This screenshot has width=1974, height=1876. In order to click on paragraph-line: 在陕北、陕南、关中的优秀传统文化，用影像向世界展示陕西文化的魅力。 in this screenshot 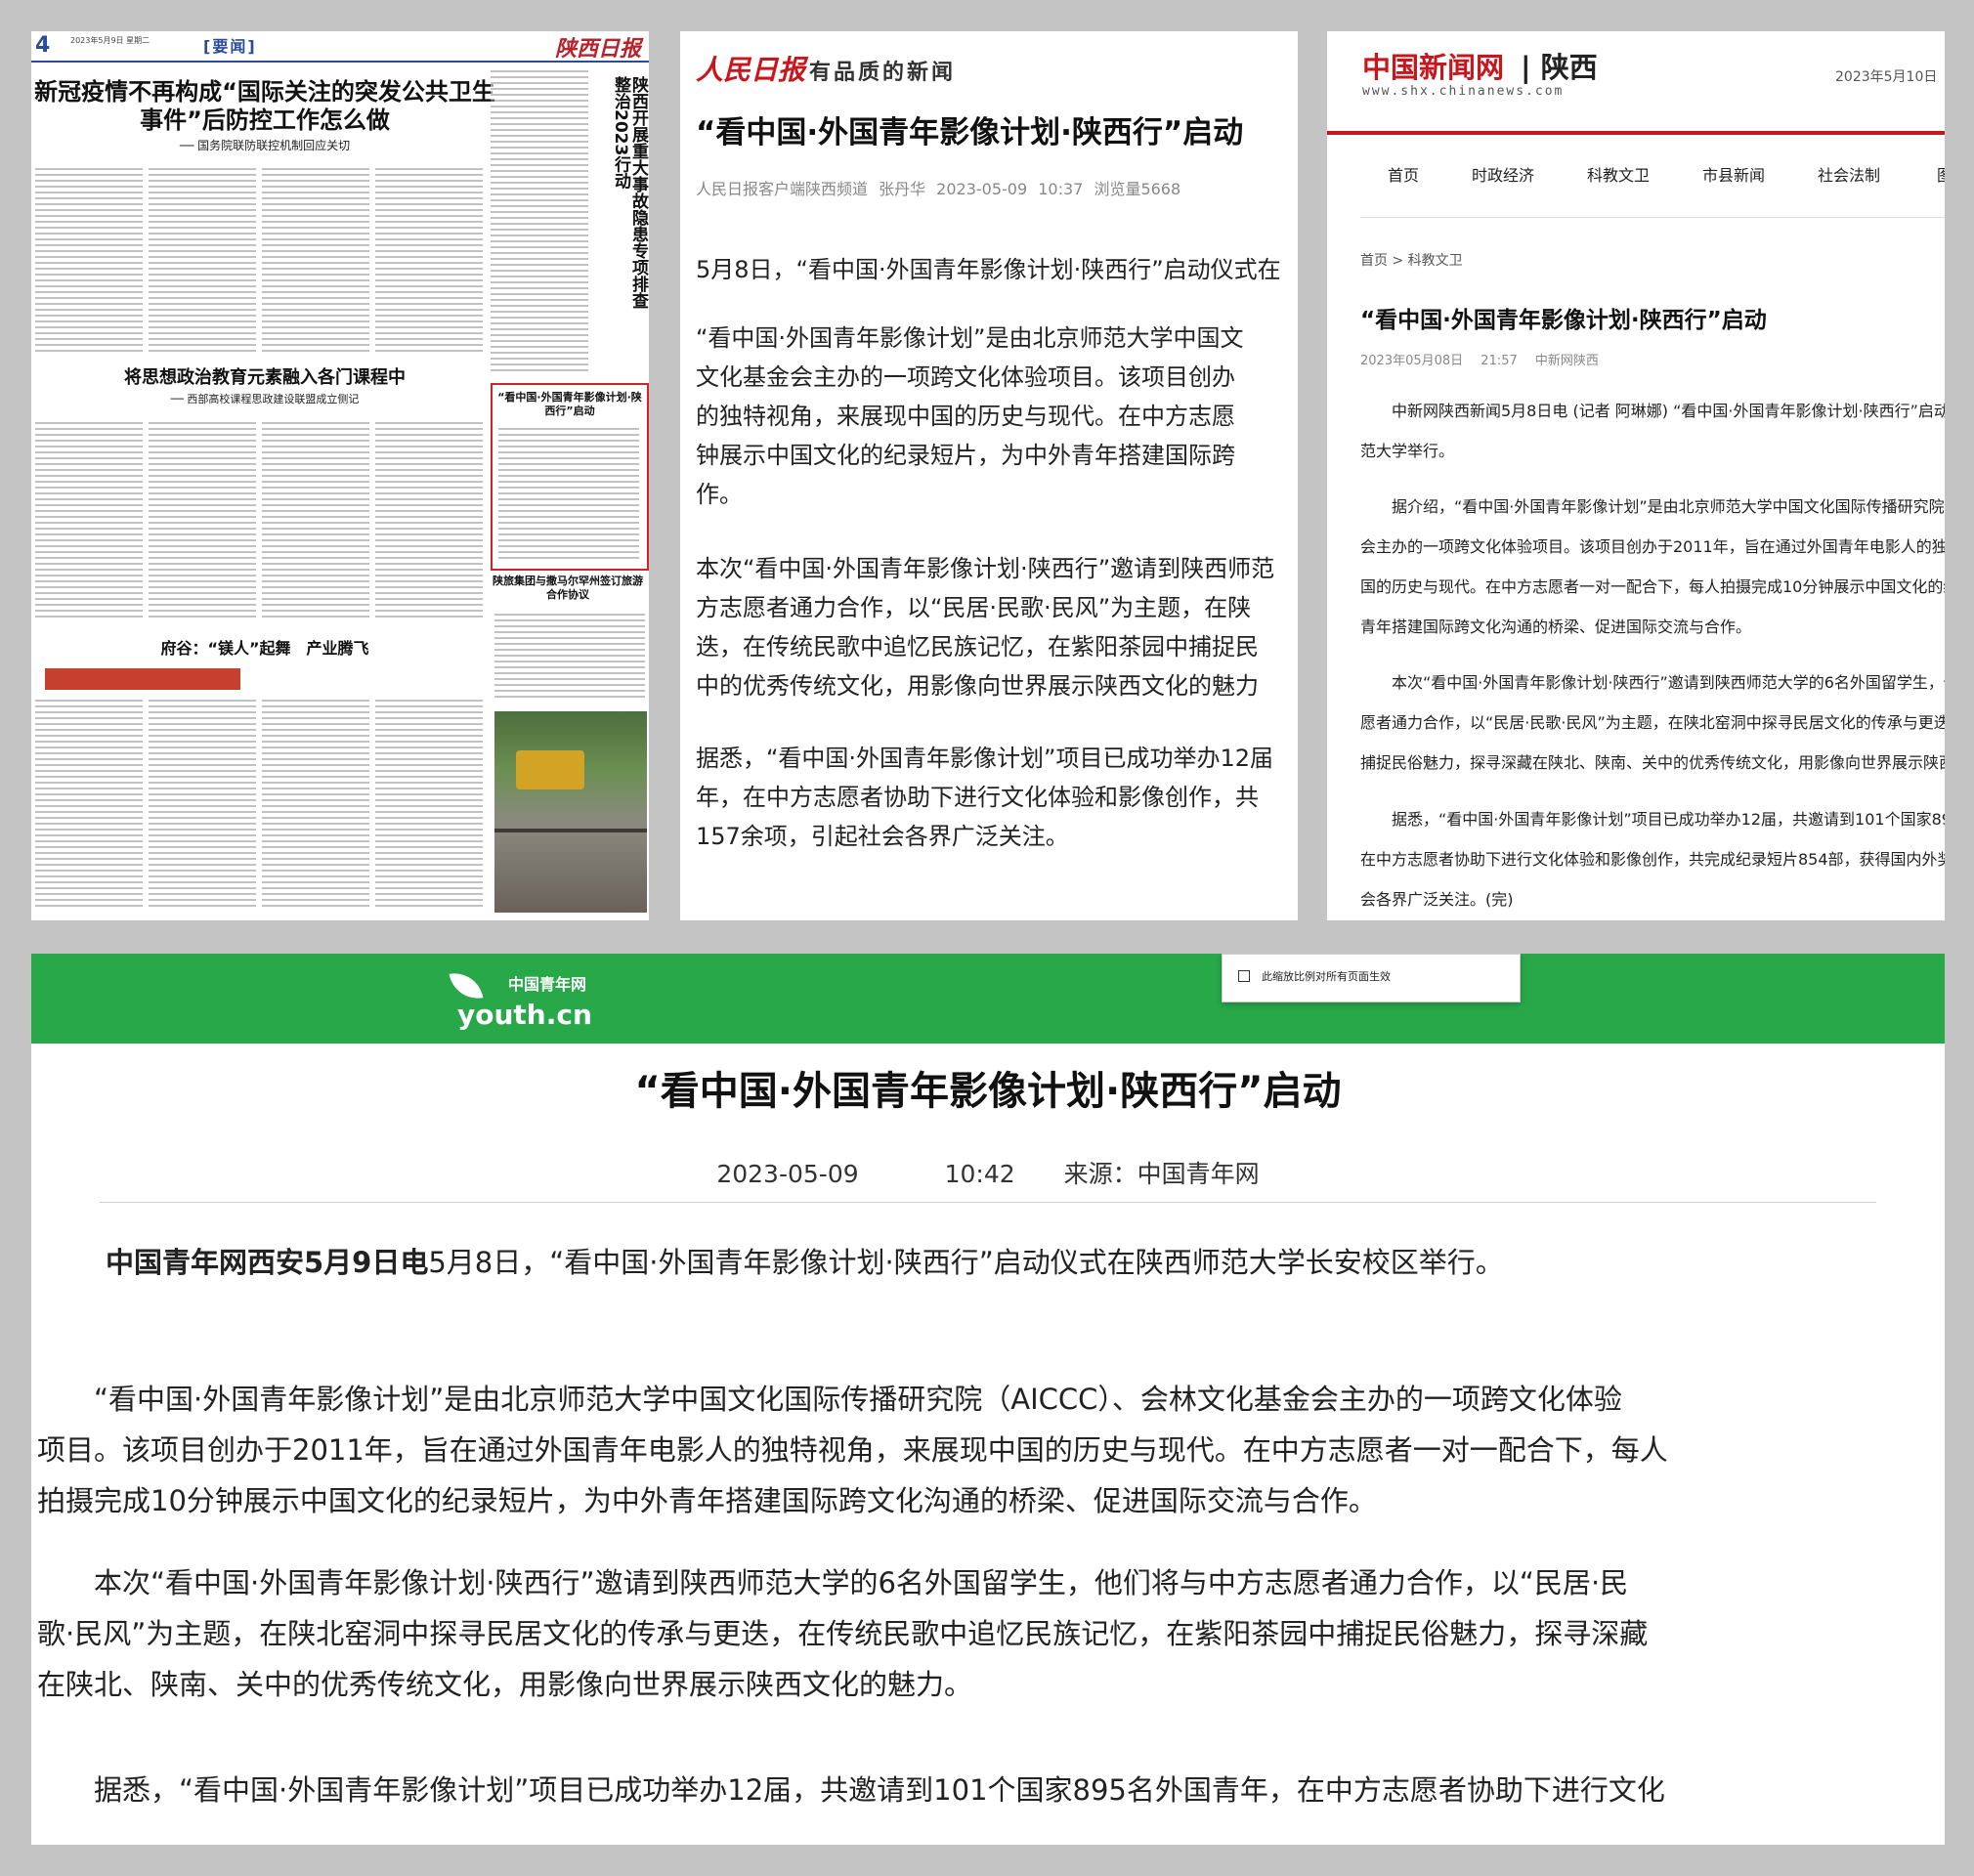, I will do `click(505, 1684)`.